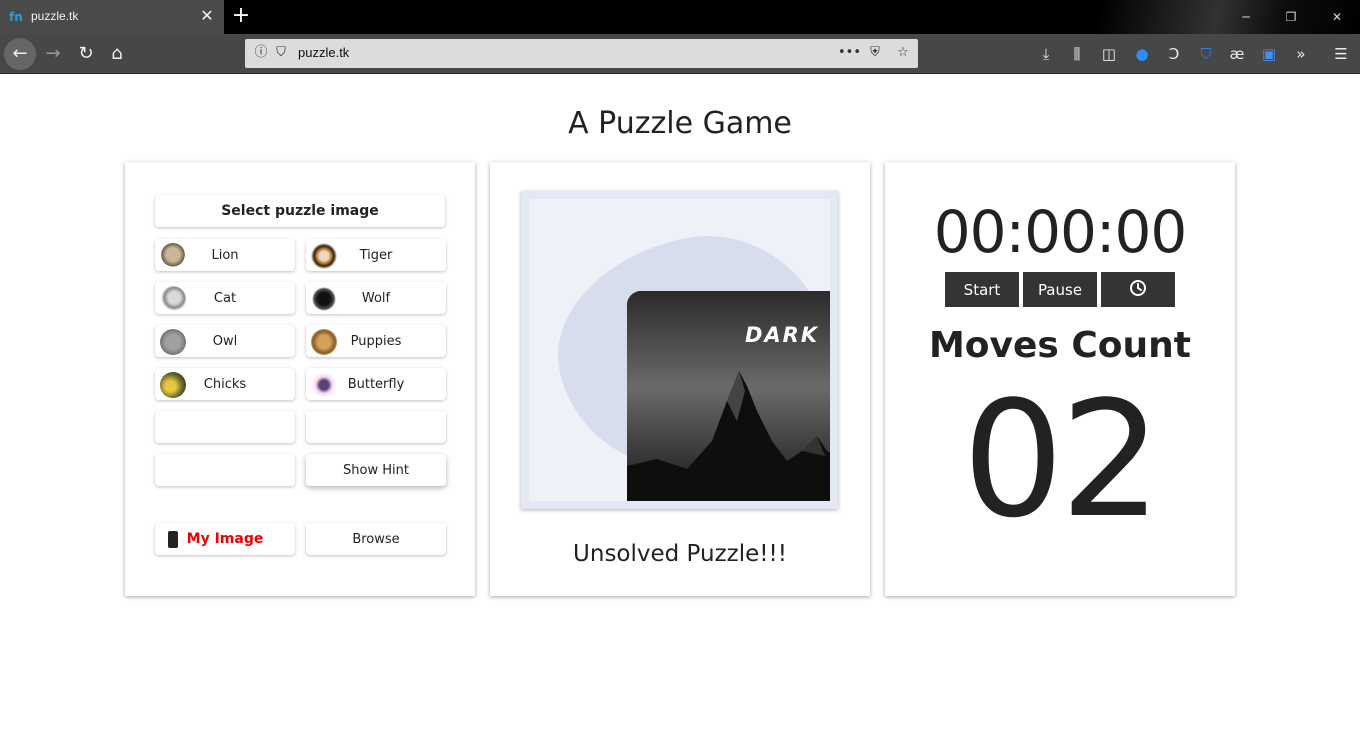 The height and width of the screenshot is (738, 1360). I want to click on puzzle-status: Unsolved Puzzle!!!, so click(680, 554).